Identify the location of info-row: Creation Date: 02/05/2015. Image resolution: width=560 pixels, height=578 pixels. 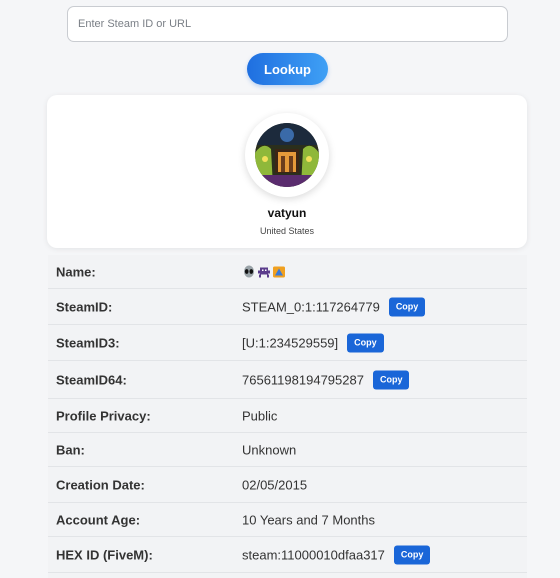
(287, 485).